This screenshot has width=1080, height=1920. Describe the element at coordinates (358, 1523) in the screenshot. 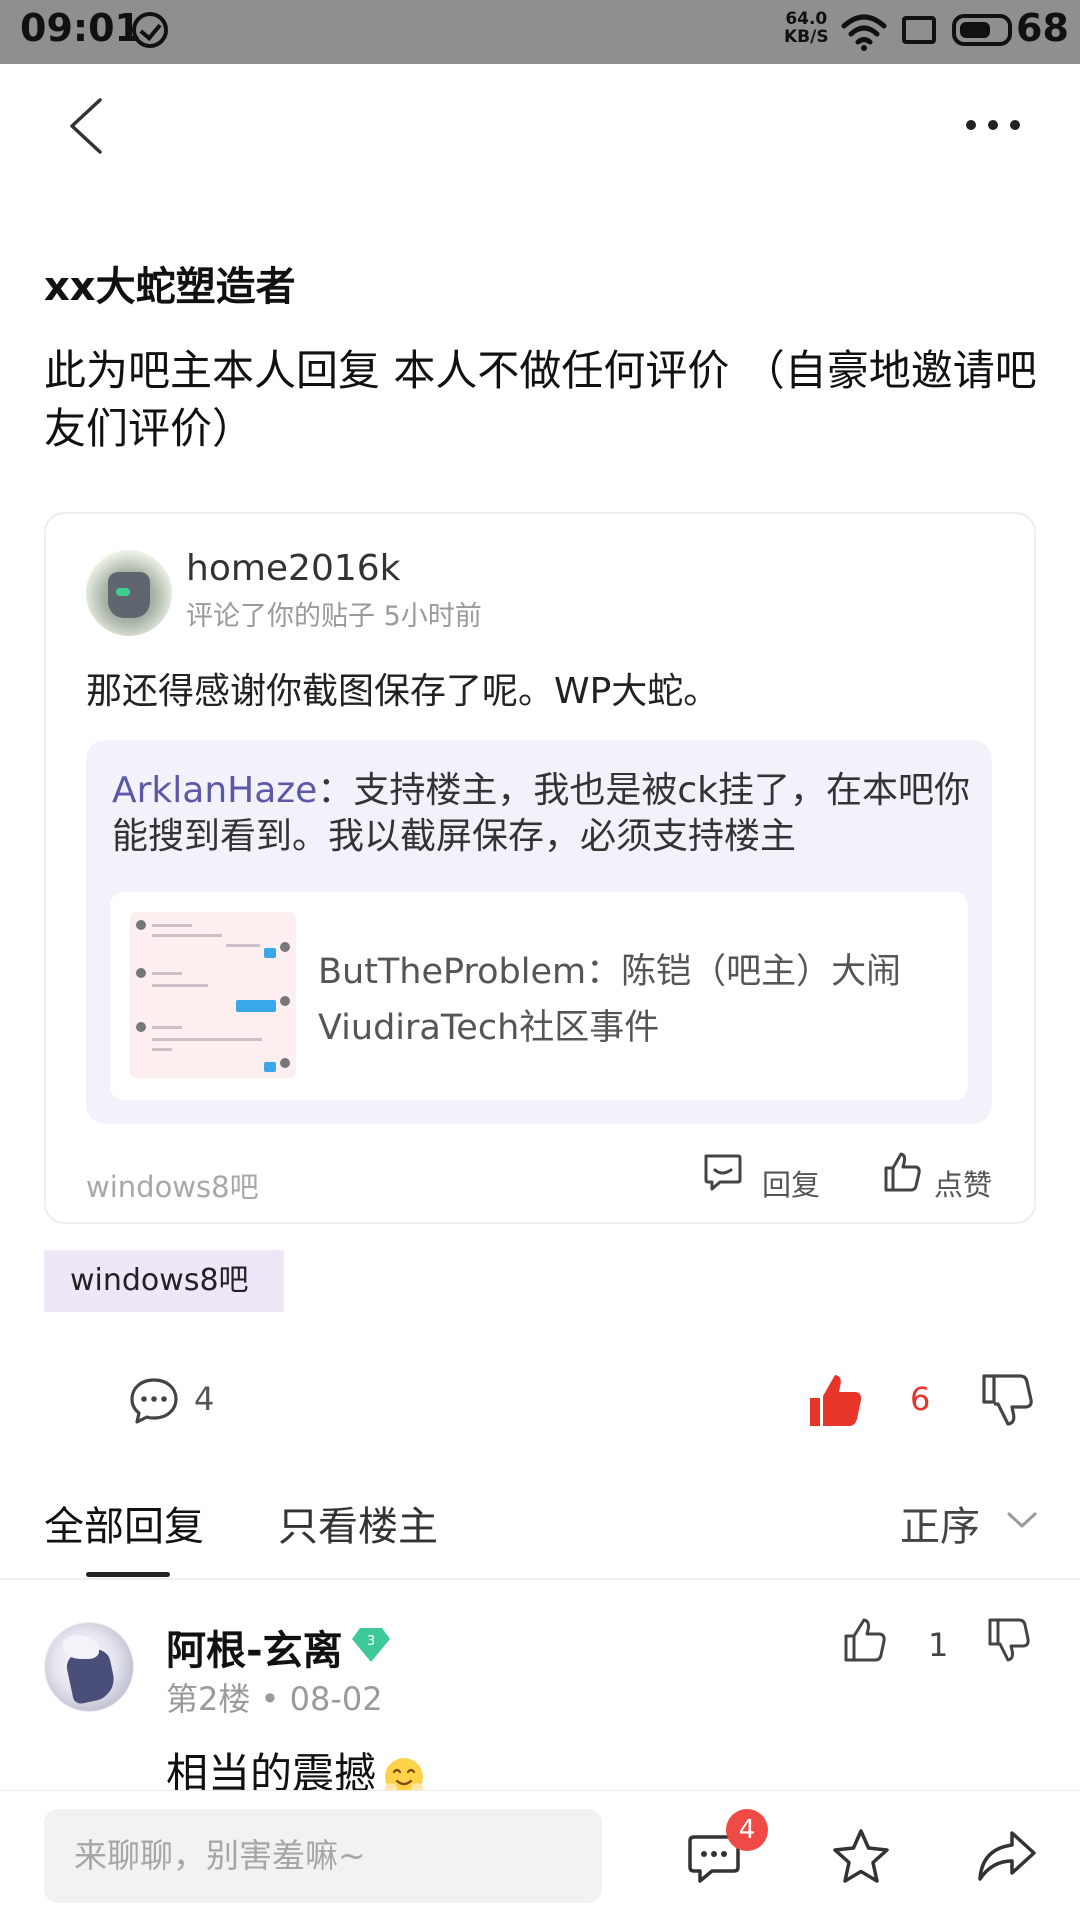

I see `tab-owner-only: 只看楼主` at that location.